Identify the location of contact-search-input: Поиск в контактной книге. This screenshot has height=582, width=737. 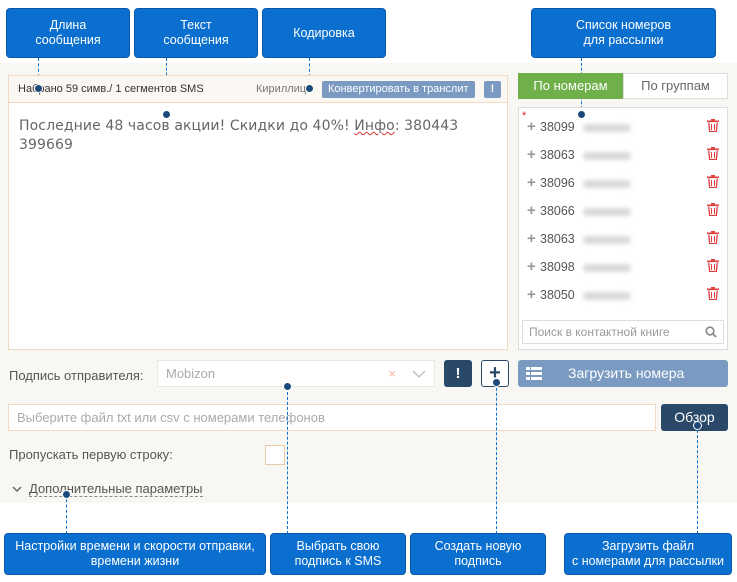
(623, 332).